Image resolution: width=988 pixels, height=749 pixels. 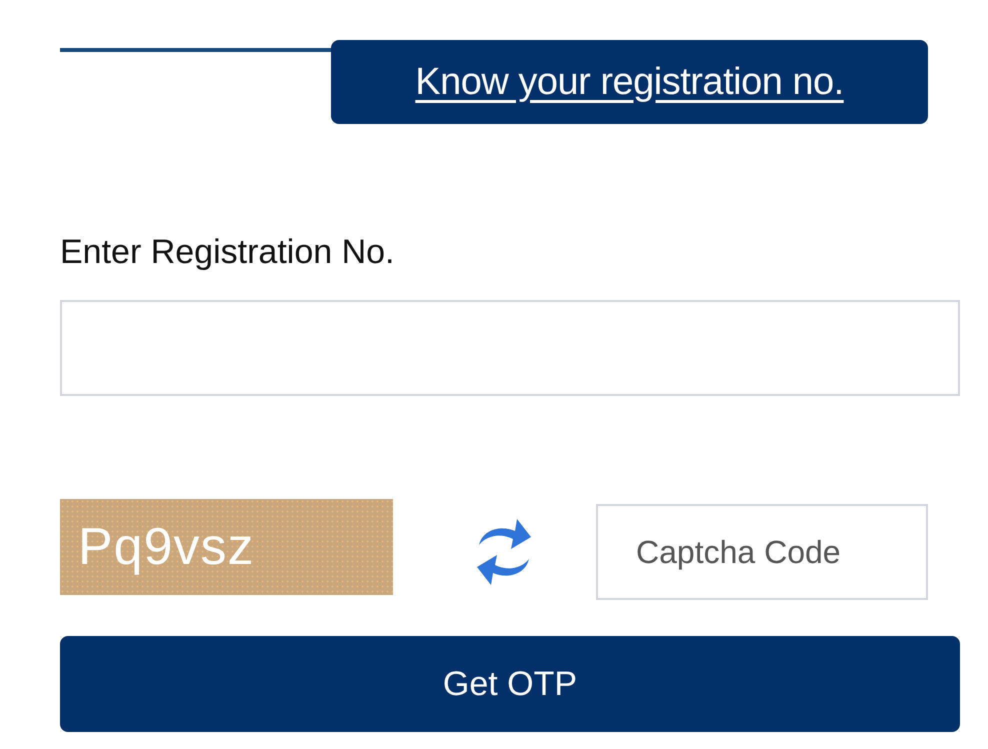 What do you see at coordinates (226, 547) in the screenshot?
I see `captcha-image: Pq9vsz` at bounding box center [226, 547].